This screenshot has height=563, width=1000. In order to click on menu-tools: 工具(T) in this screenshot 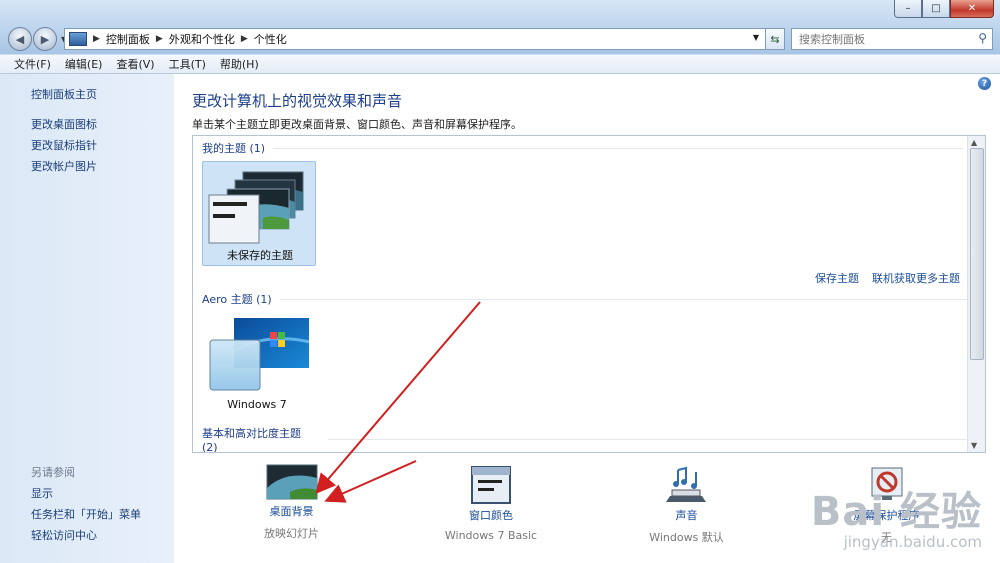, I will do `click(187, 64)`.